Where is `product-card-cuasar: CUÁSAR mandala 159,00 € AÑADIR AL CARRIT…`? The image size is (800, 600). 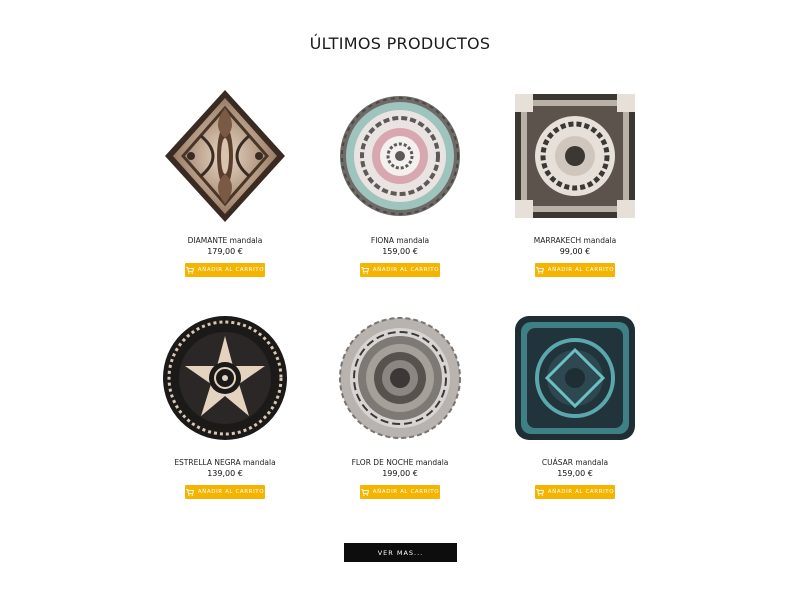
product-card-cuasar: CUÁSAR mandala 159,00 € AÑADIR AL CARRIT… is located at coordinates (575, 405).